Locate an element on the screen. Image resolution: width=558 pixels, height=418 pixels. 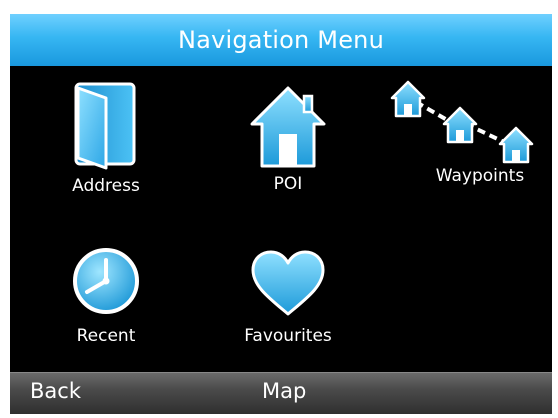
house-icon is located at coordinates (288, 127).